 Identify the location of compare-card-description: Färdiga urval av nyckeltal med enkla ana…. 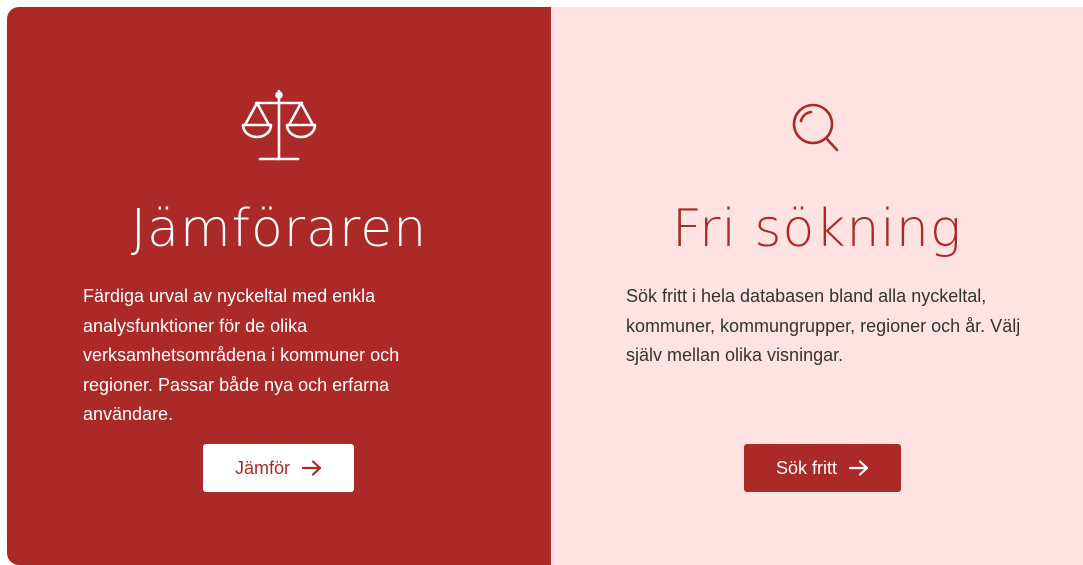
(241, 355).